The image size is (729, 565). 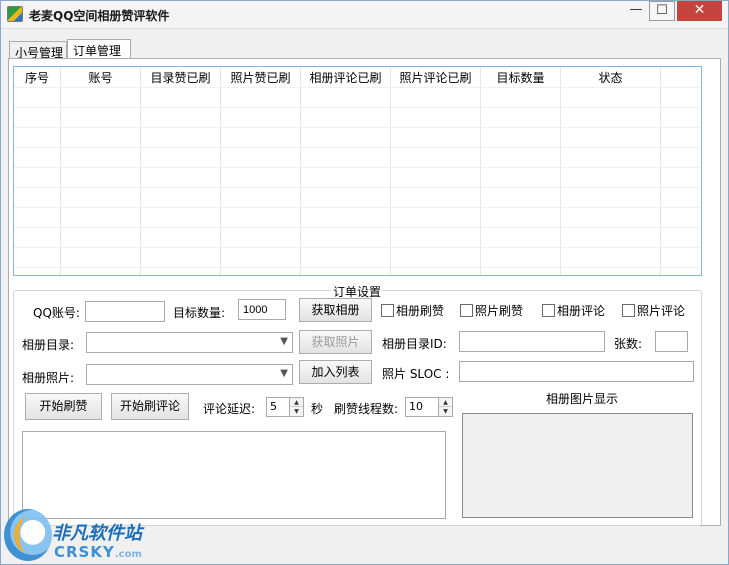 I want to click on get-photo-button: 获取照片, so click(x=335, y=342).